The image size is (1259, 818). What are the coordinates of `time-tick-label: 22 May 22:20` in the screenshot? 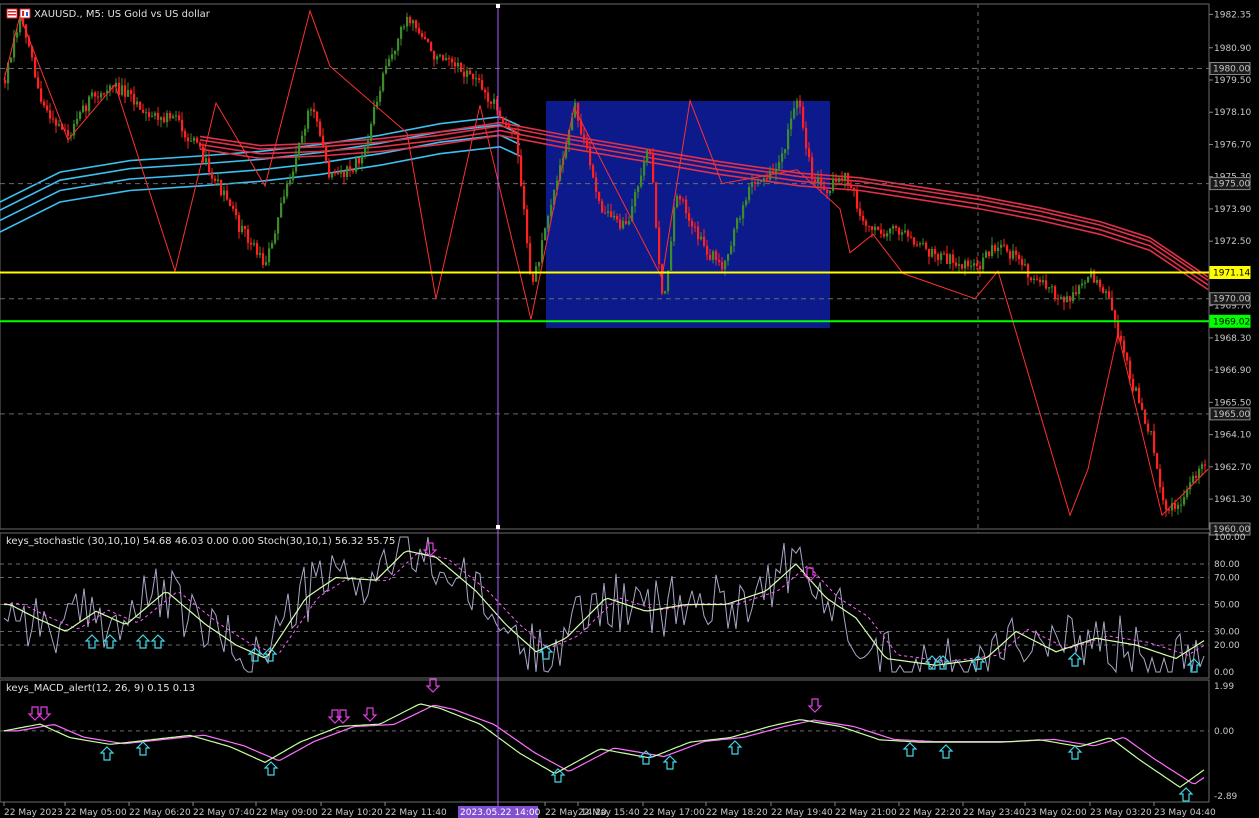 It's located at (930, 813).